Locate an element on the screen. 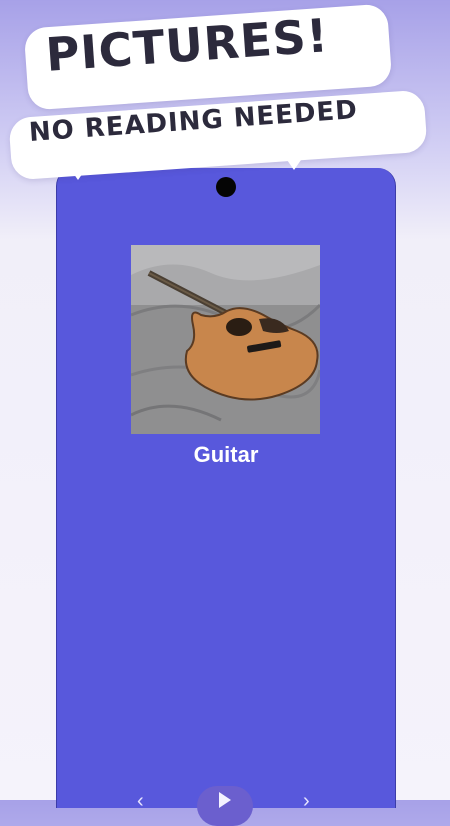 The height and width of the screenshot is (826, 450). play-icon is located at coordinates (225, 800).